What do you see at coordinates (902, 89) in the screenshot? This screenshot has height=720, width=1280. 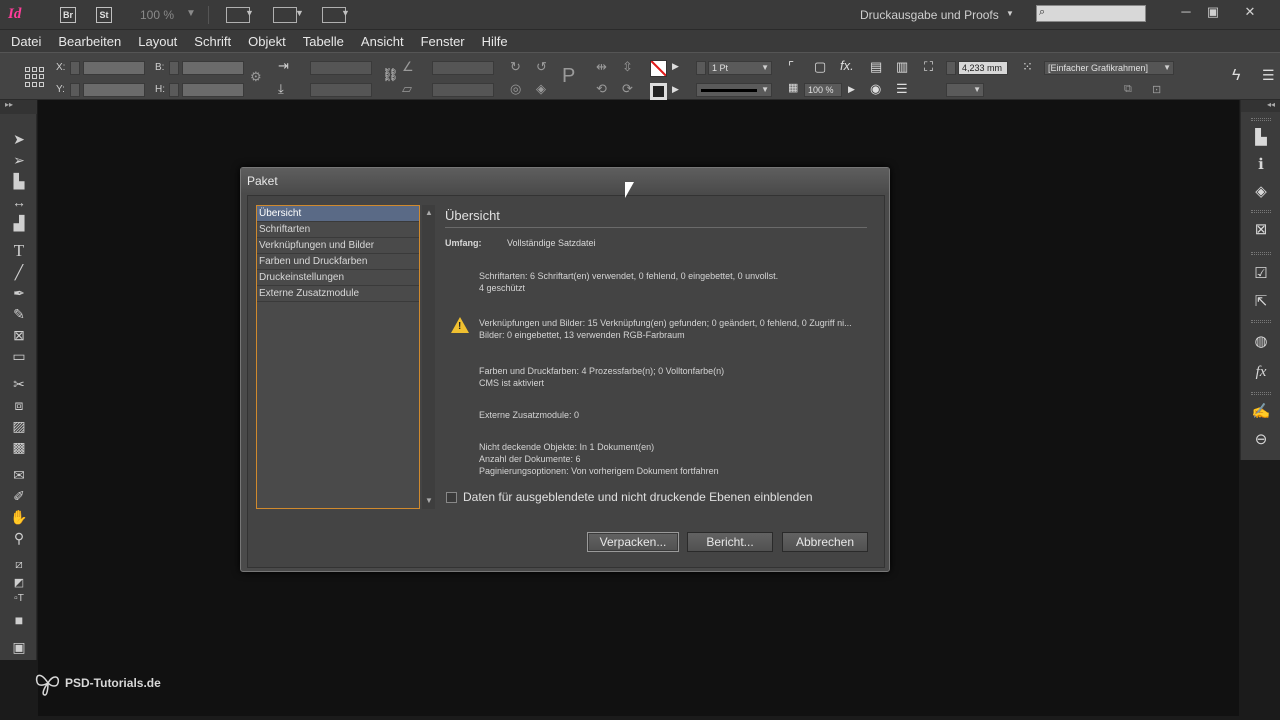 I see `text-wrap-jump-icon: ☰` at bounding box center [902, 89].